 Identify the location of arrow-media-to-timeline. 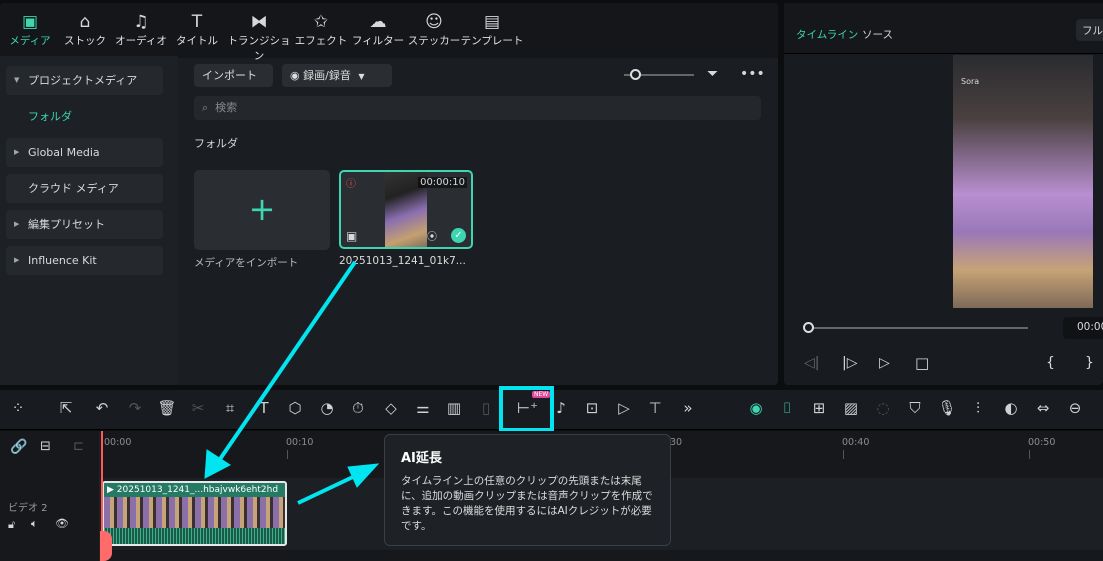
(280, 369).